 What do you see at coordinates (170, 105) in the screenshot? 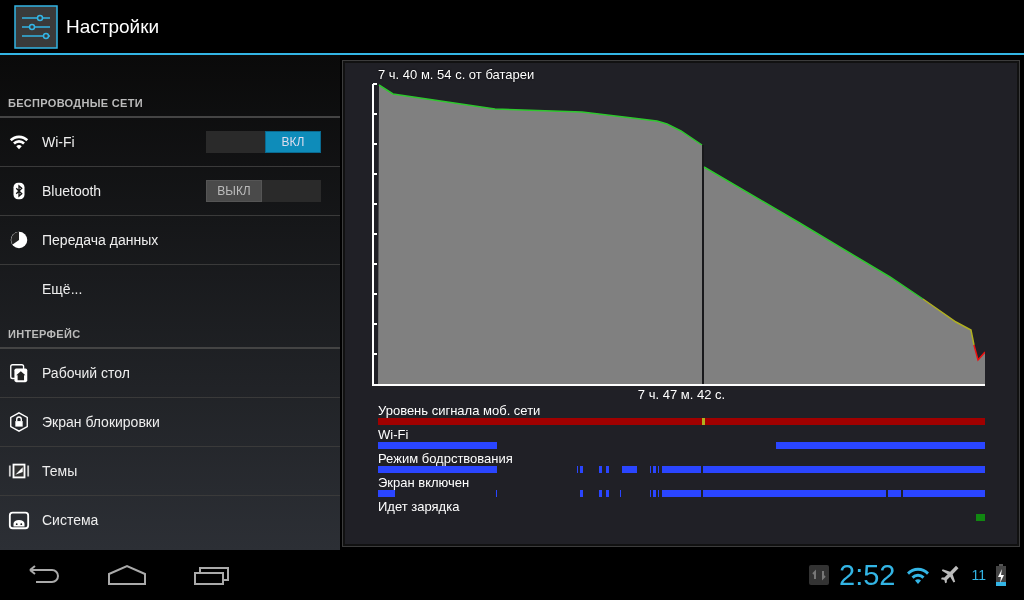
I see `section-header: БЕСПРОВОДНЫЕ СЕТИ` at bounding box center [170, 105].